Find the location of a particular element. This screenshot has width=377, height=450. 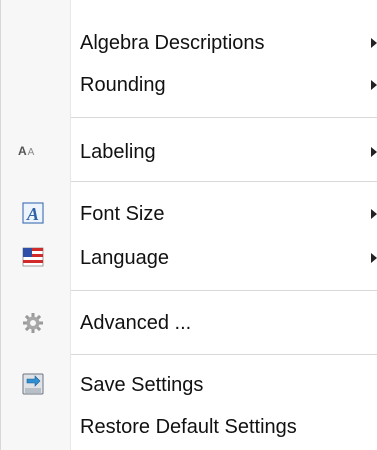

menu-item-restore-default-settings: Restore Default Settings is located at coordinates (189, 427).